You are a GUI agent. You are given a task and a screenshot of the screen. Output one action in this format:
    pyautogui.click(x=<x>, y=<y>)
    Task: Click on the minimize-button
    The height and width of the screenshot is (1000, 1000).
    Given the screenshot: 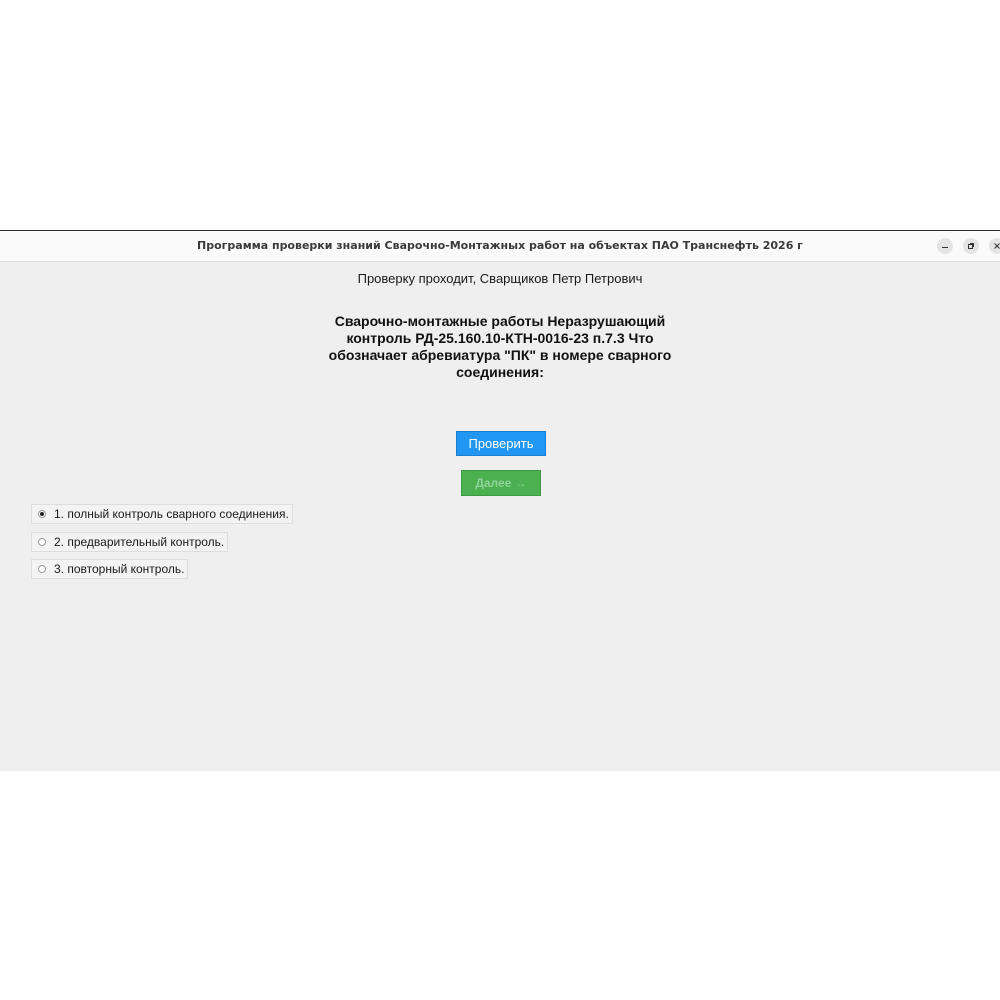 What is the action you would take?
    pyautogui.click(x=945, y=246)
    